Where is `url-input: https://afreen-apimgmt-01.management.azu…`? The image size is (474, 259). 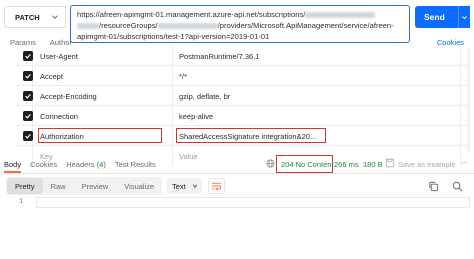
url-input: https://afreen-apimgmt-01.management.azu… is located at coordinates (240, 24).